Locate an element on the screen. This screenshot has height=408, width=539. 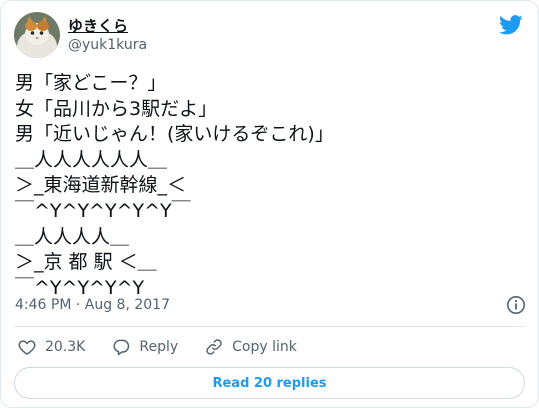
divider is located at coordinates (269, 326).